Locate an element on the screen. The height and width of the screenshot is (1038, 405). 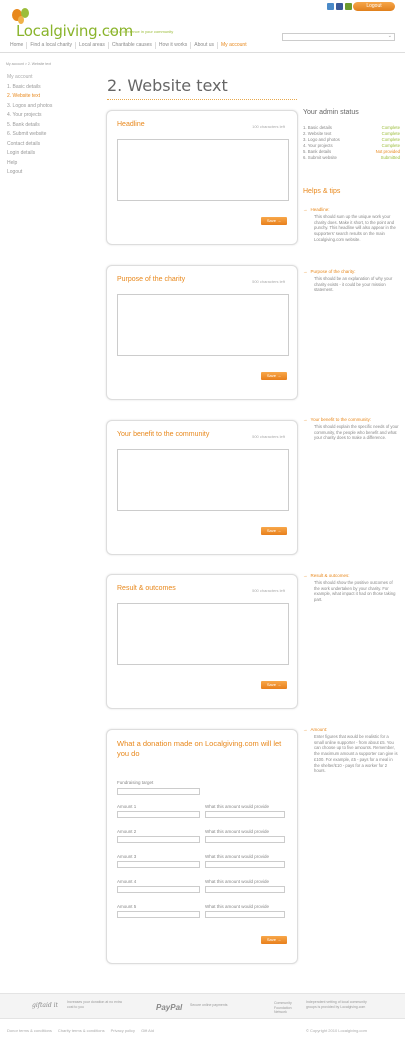
fundraising-input is located at coordinates (158, 791).